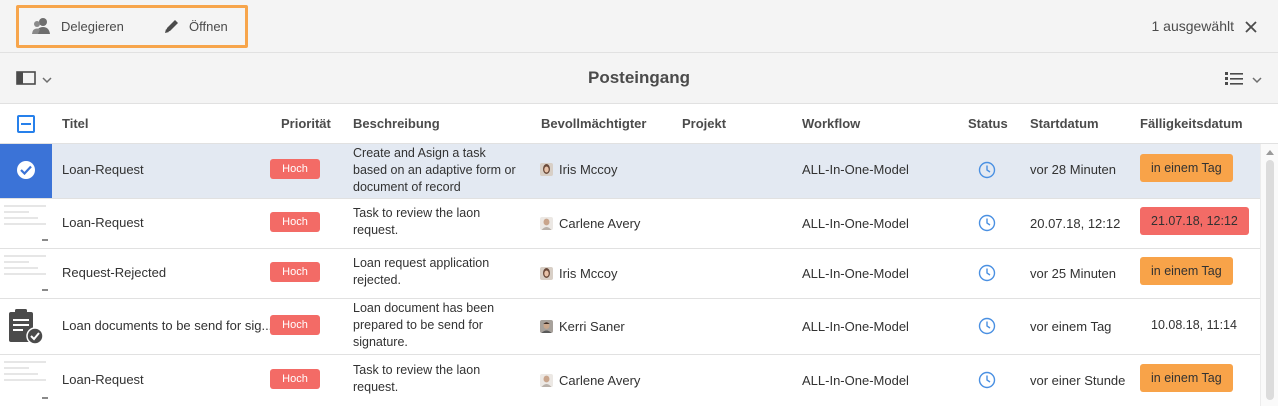  I want to click on header-bar: Posteingang, so click(639, 78).